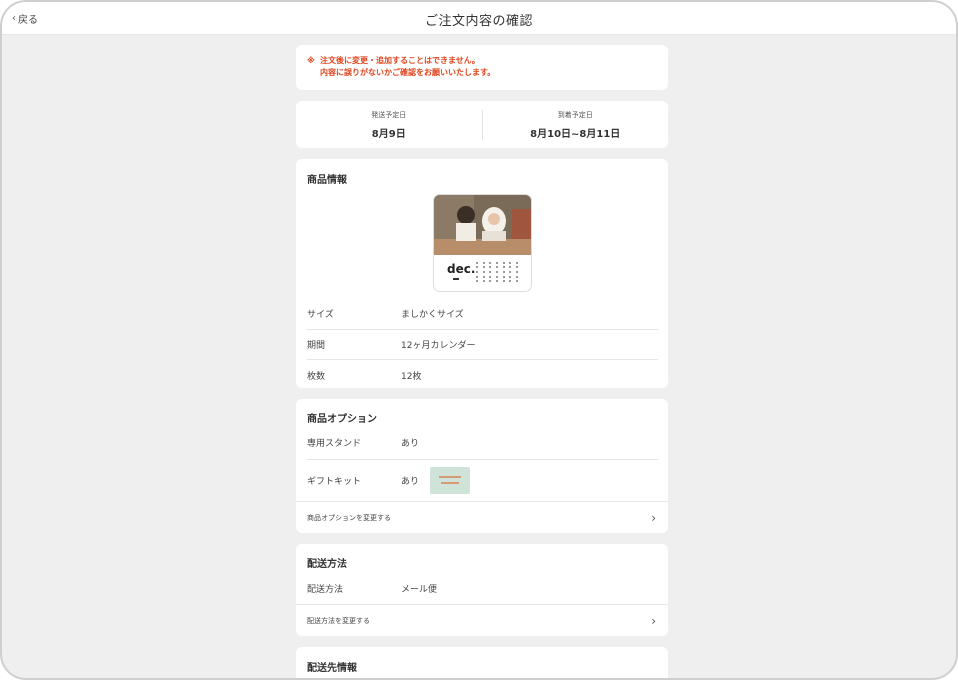 This screenshot has width=958, height=680. I want to click on shipping-method-row: 配送方法 メール便, so click(482, 588).